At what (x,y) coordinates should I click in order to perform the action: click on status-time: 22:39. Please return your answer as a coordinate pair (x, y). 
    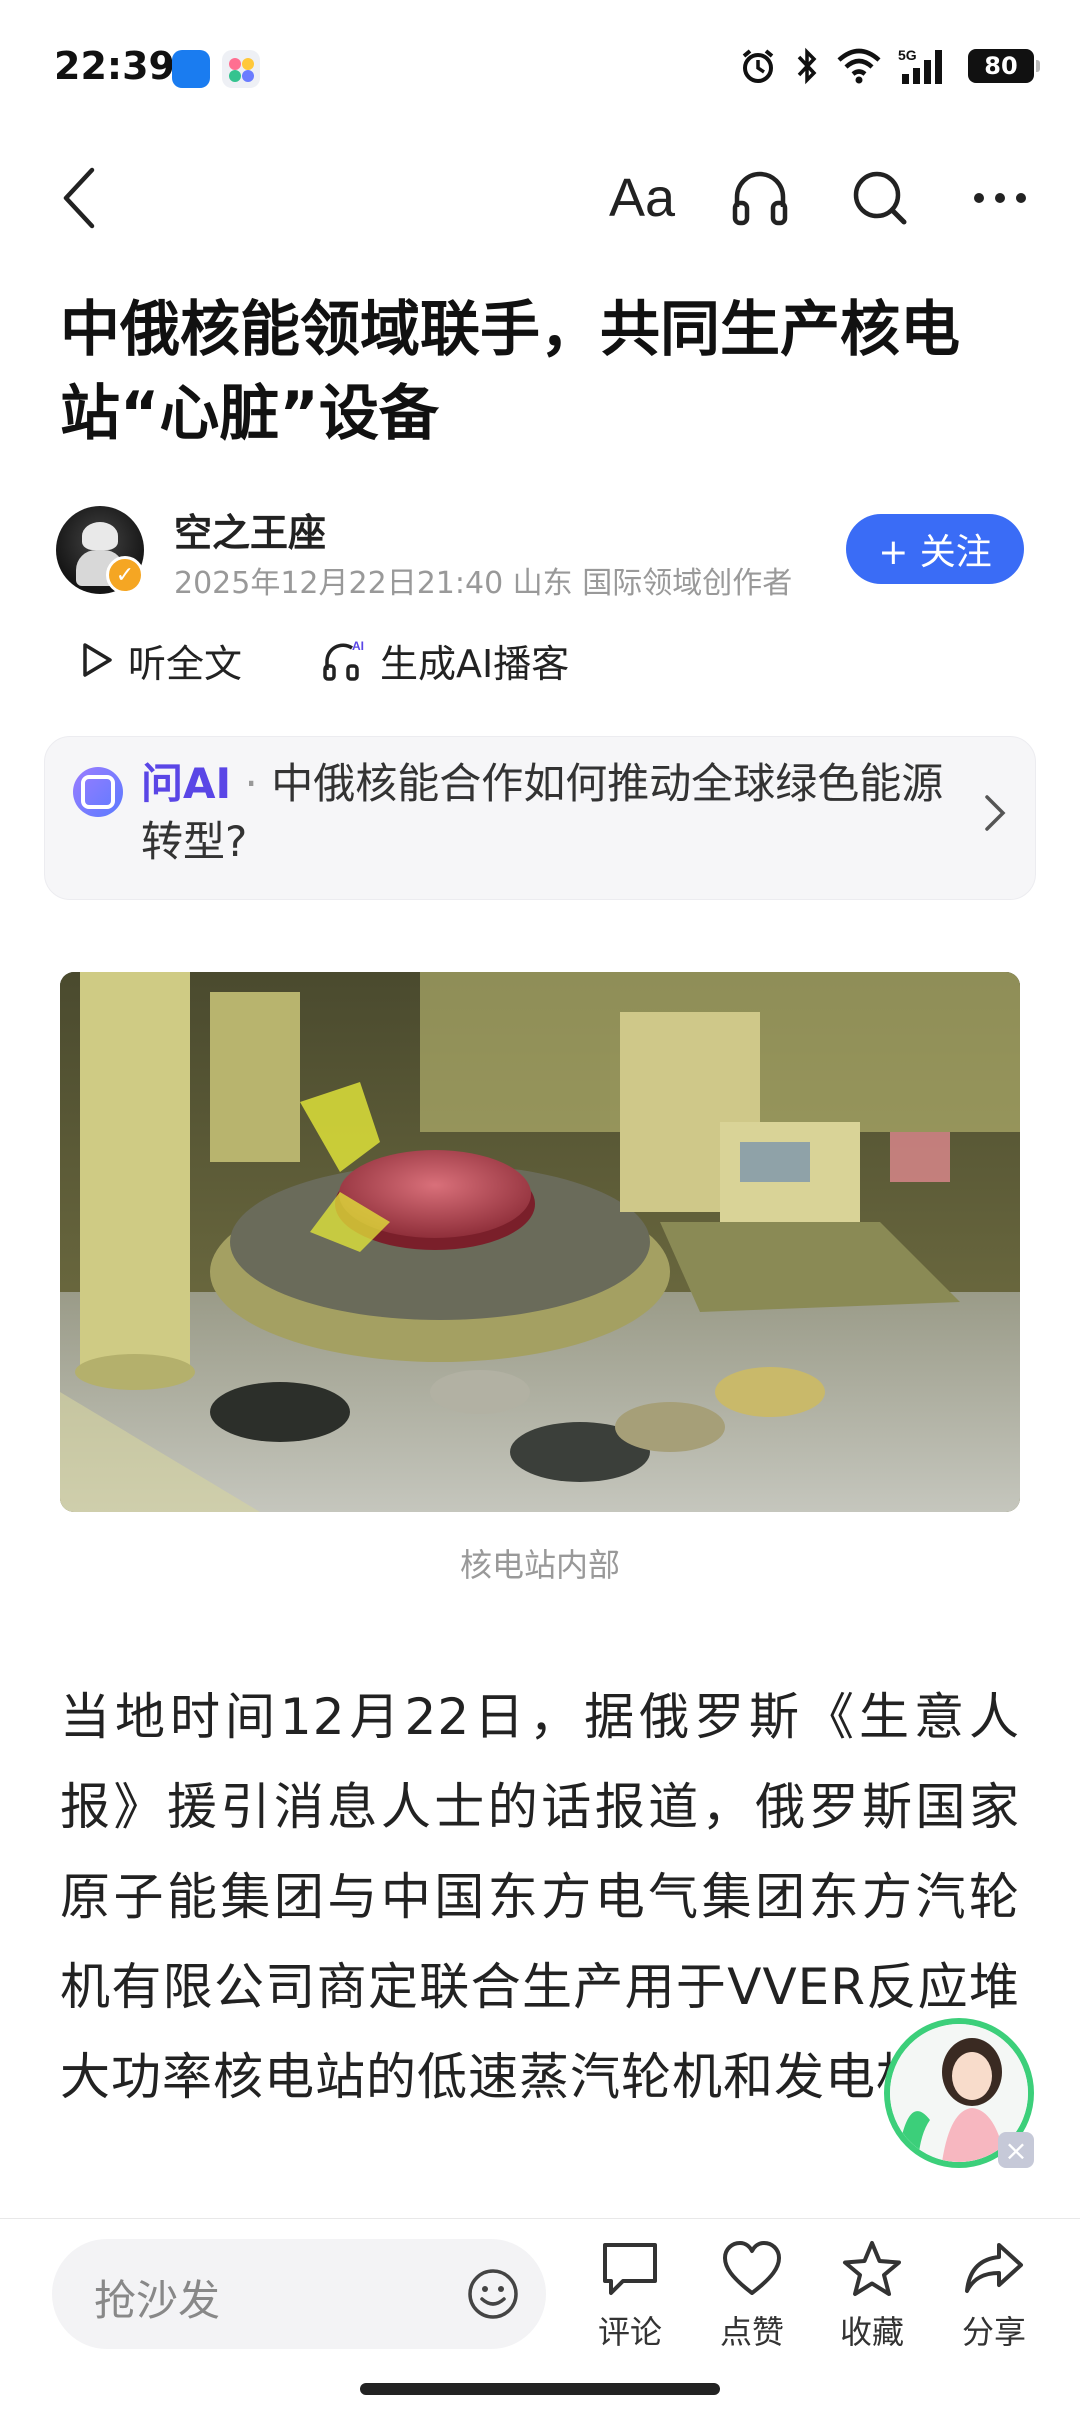
    Looking at the image, I should click on (114, 66).